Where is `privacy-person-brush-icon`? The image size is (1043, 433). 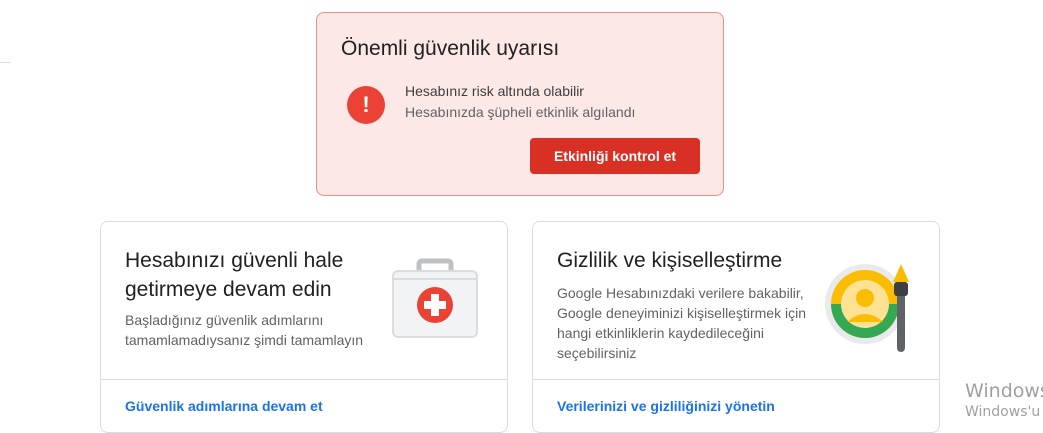
privacy-person-brush-icon is located at coordinates (873, 310).